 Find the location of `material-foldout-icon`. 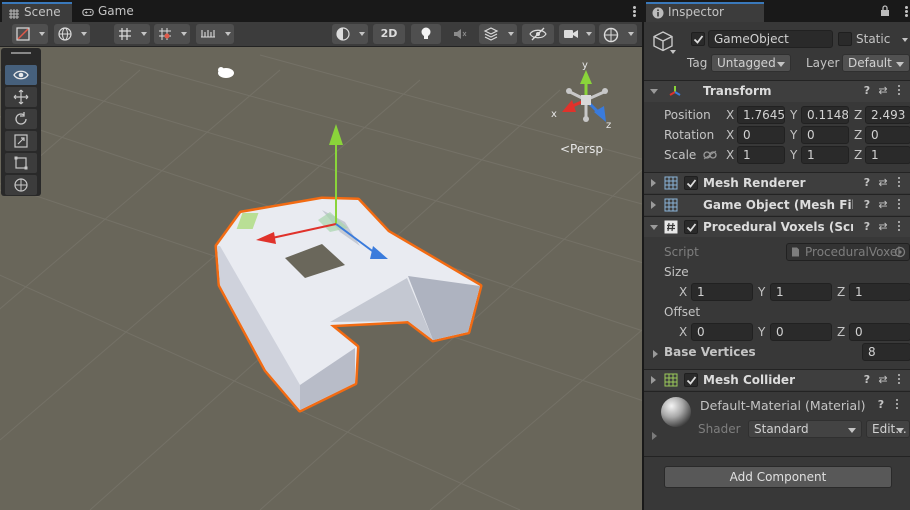

material-foldout-icon is located at coordinates (654, 436).